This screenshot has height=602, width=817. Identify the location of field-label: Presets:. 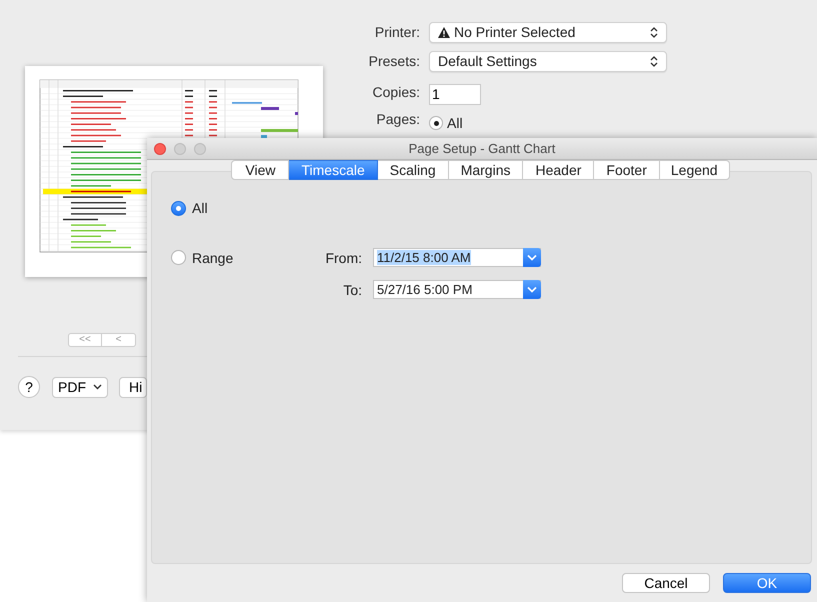
(394, 61).